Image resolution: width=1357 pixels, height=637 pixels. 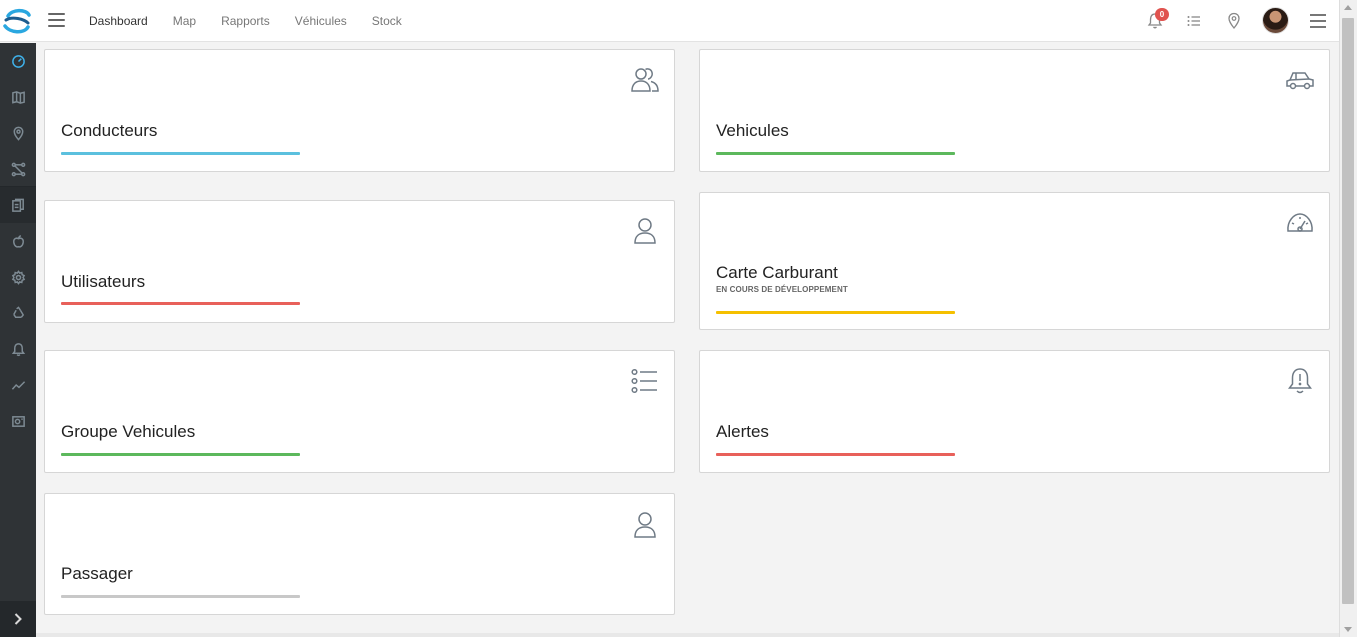 I want to click on bottom-strip, so click(x=687, y=635).